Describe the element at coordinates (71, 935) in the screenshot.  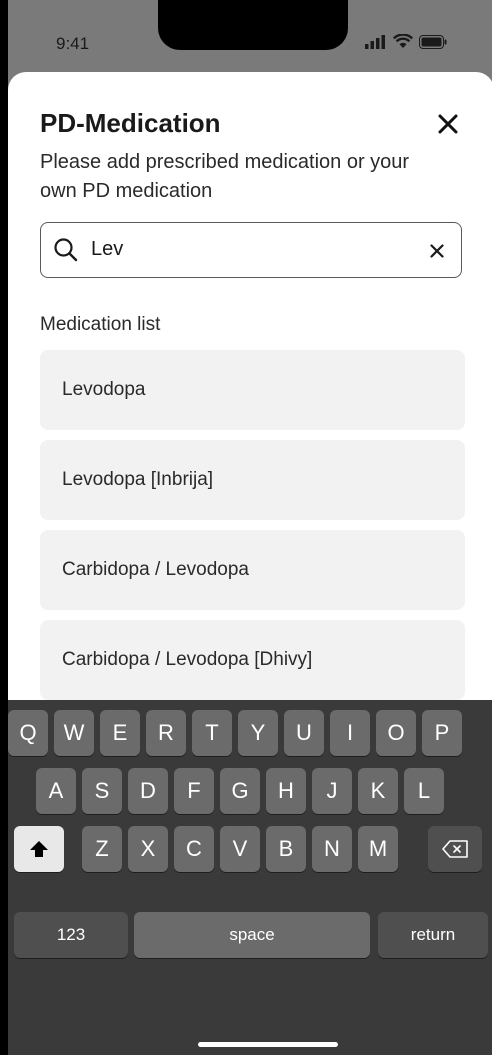
I see `numbers-key: 123` at that location.